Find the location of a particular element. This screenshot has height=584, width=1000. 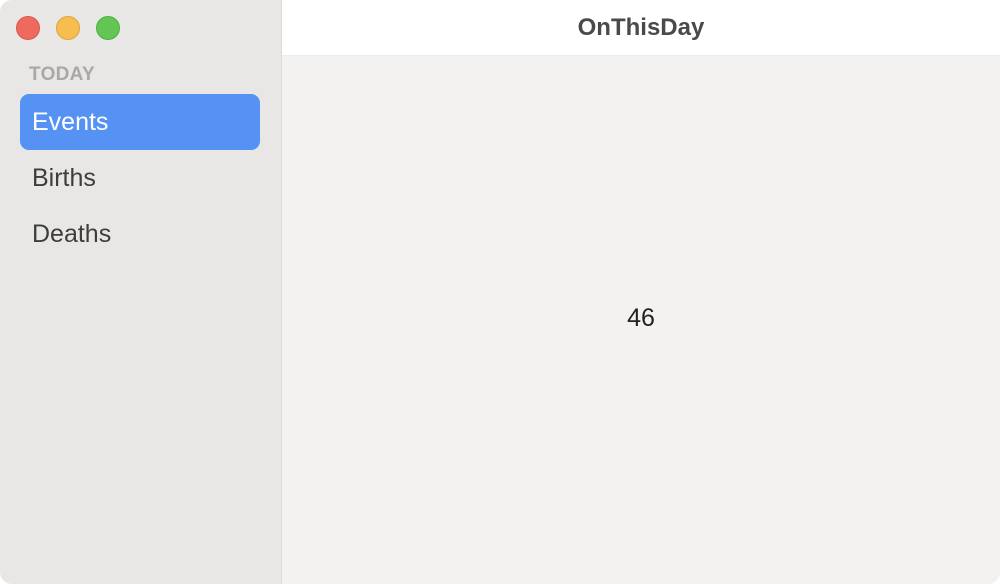

sidebar-item-births: Births is located at coordinates (140, 178).